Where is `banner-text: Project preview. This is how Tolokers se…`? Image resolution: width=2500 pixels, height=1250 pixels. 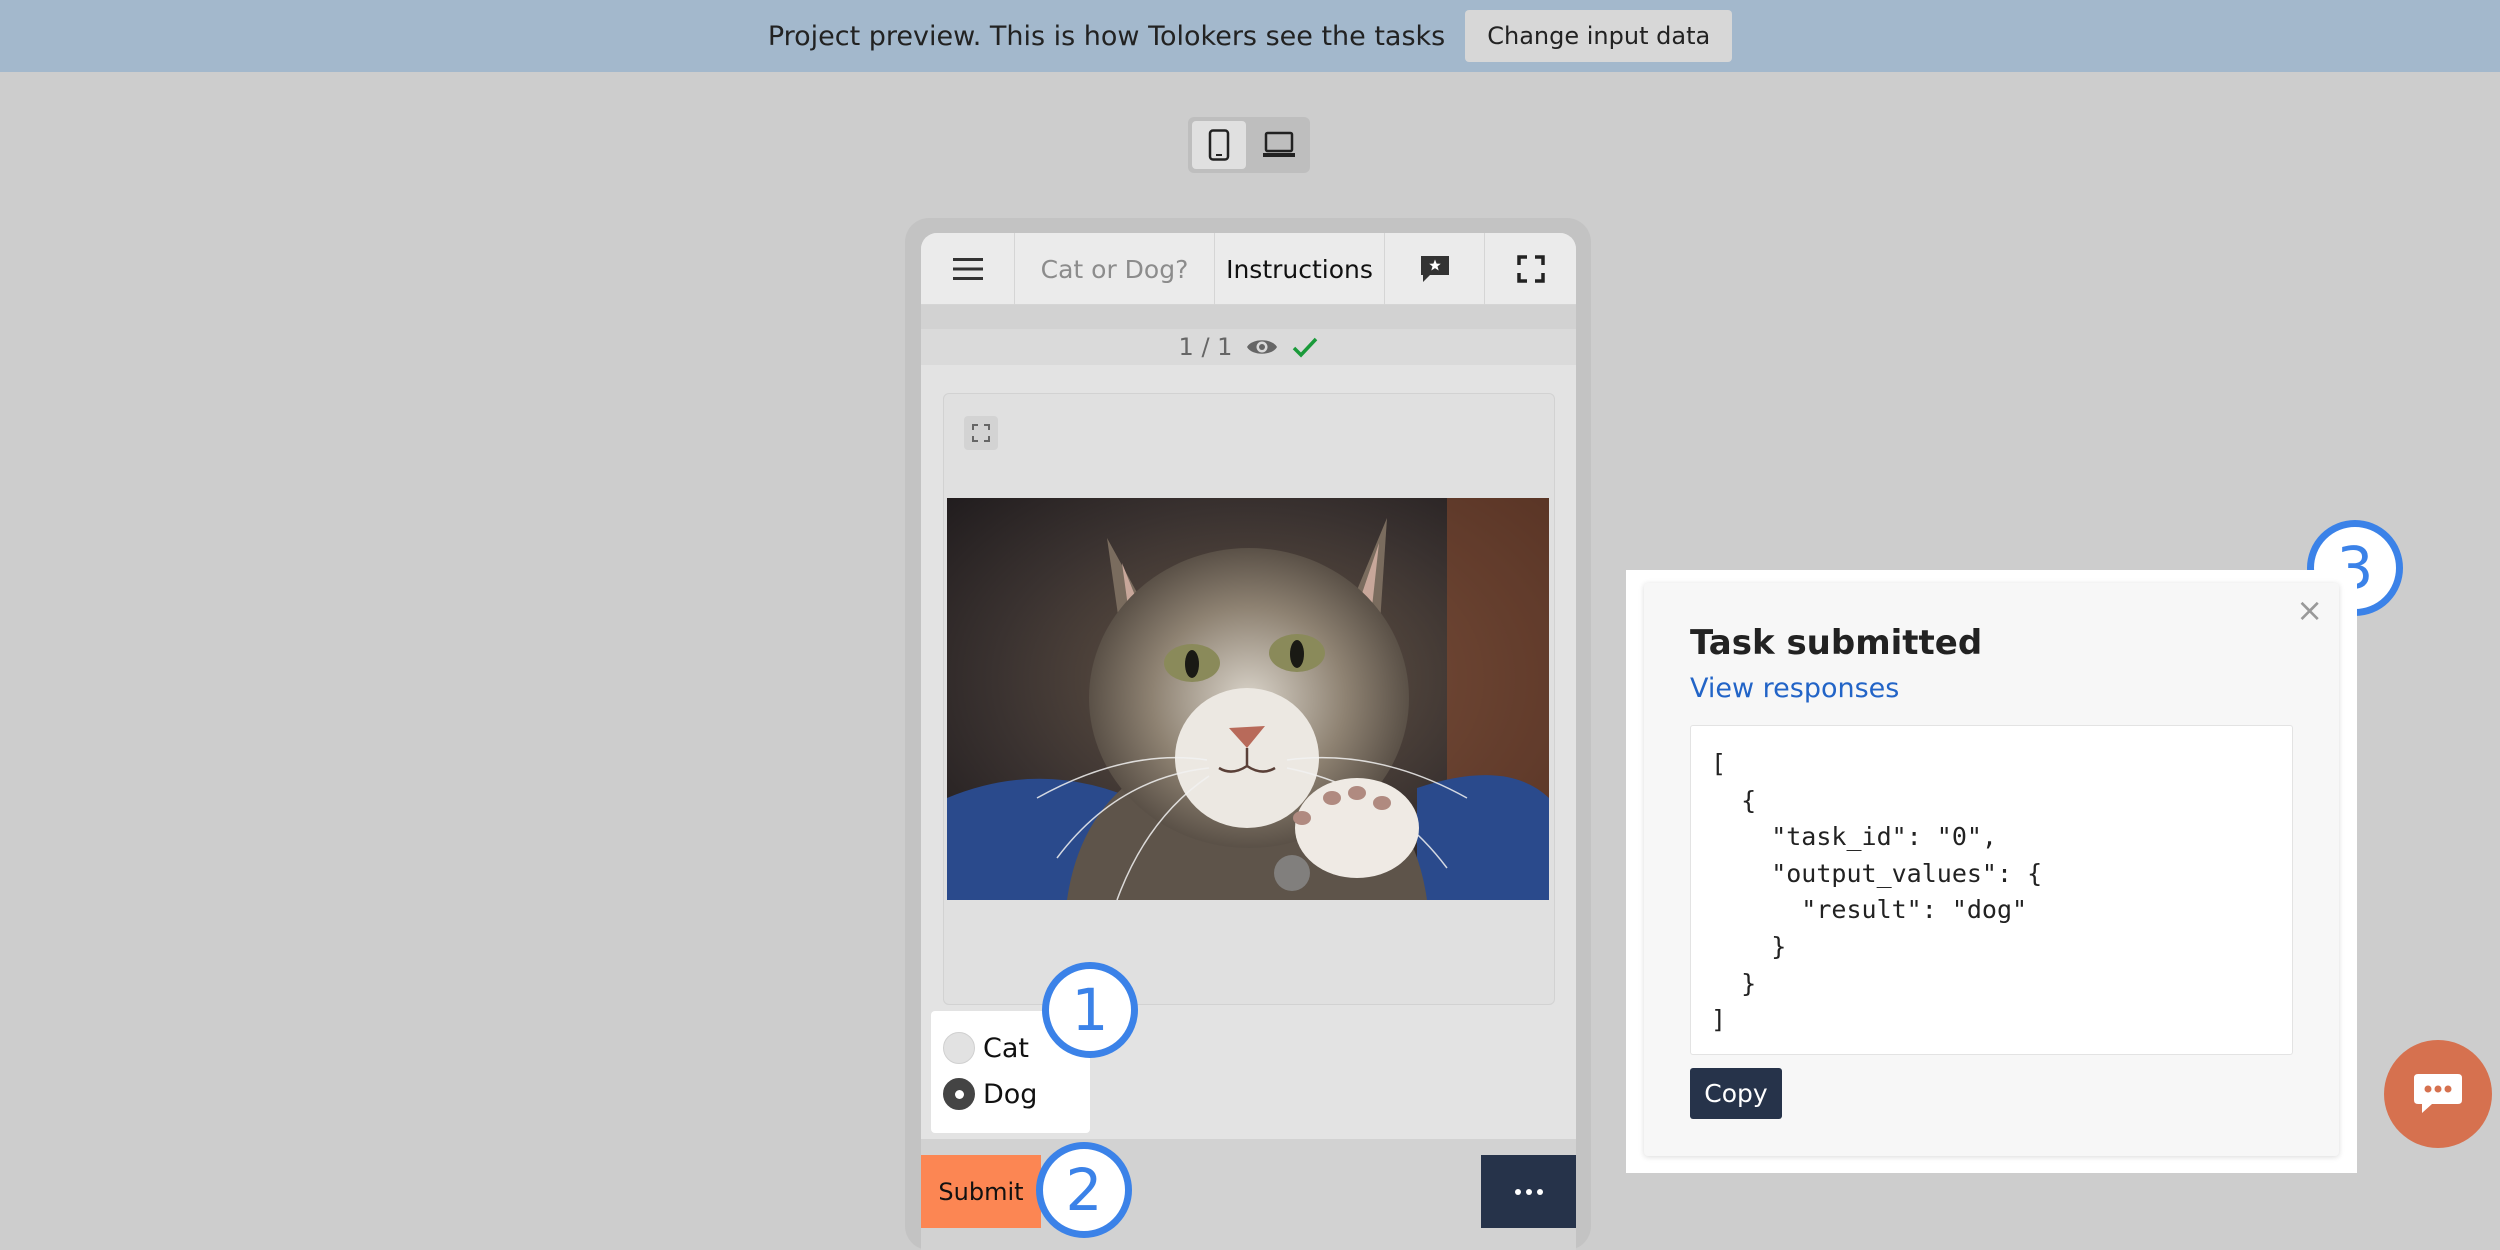
banner-text: Project preview. This is how Tolokers se… is located at coordinates (1106, 36).